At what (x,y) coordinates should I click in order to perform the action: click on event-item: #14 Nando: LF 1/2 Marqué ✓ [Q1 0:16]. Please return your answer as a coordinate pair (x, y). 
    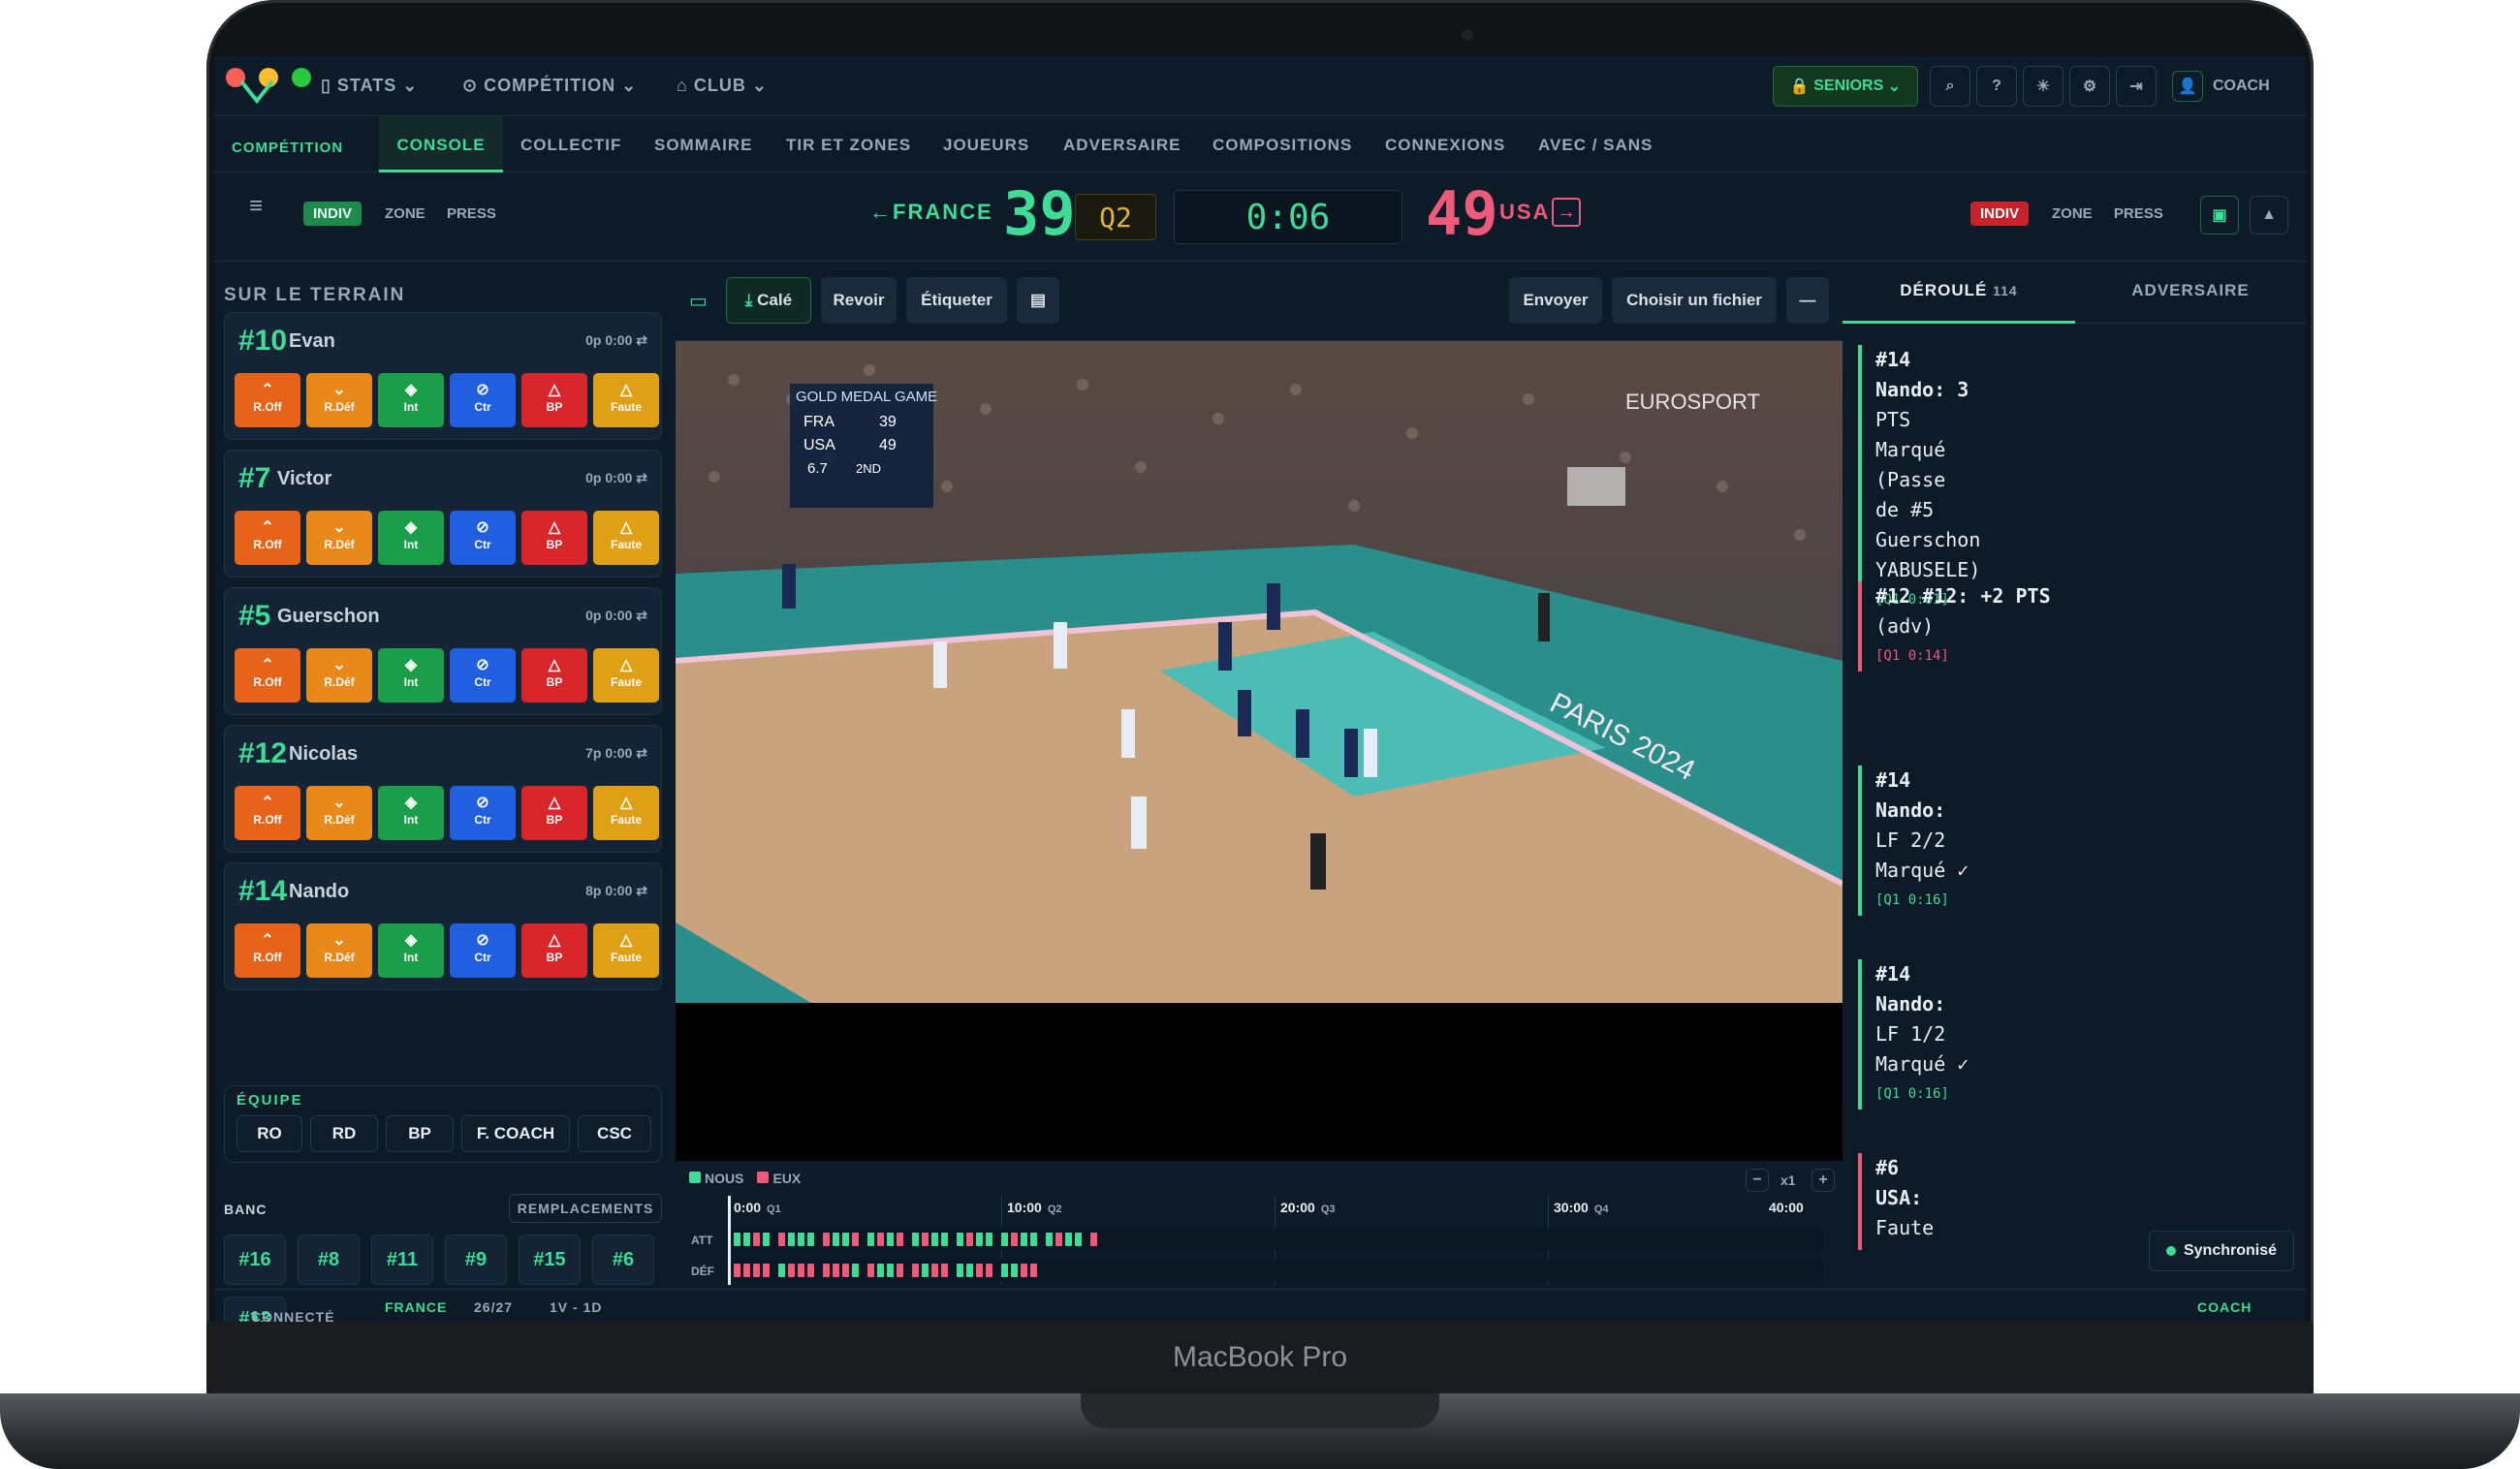
    Looking at the image, I should click on (2074, 1034).